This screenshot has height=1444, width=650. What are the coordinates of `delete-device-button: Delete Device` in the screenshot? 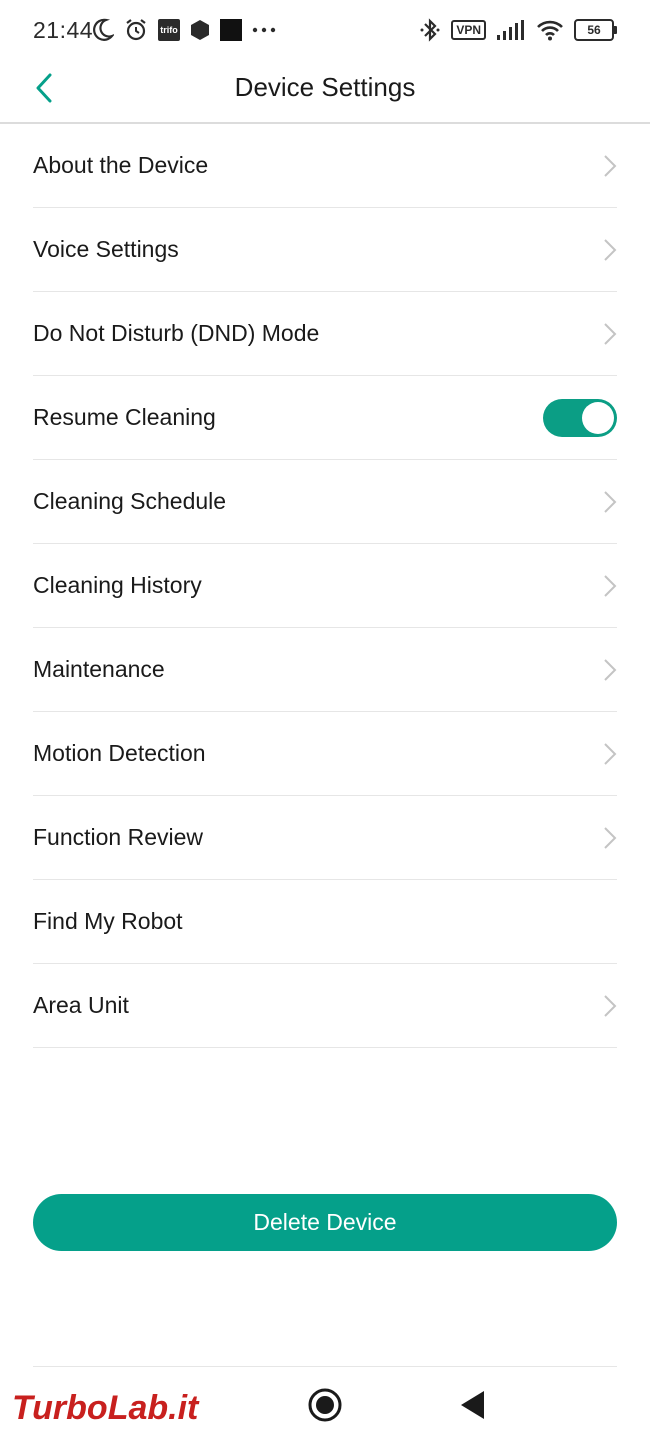 It's located at (325, 1222).